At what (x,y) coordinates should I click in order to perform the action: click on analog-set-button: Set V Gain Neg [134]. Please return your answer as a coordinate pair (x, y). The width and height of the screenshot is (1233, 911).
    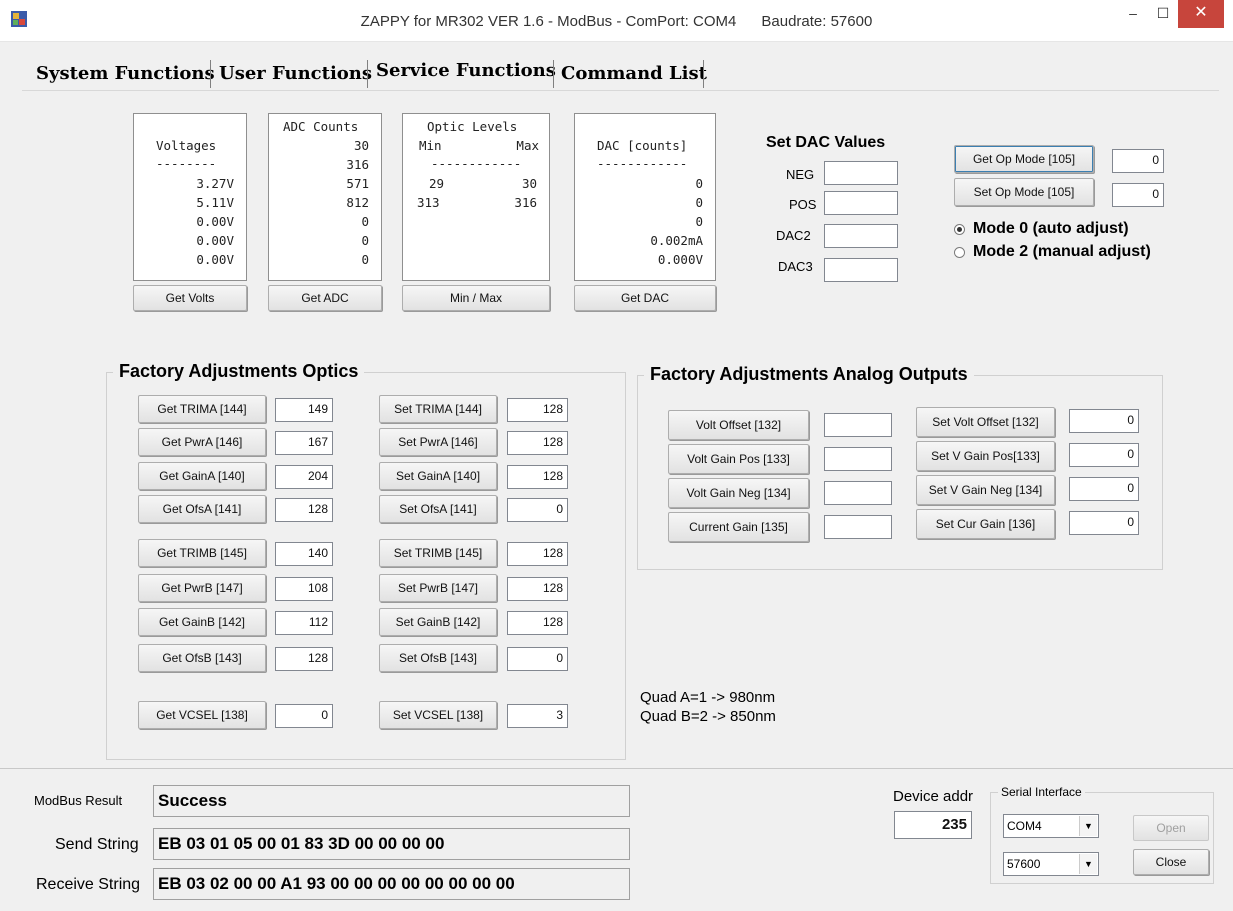
    Looking at the image, I should click on (985, 490).